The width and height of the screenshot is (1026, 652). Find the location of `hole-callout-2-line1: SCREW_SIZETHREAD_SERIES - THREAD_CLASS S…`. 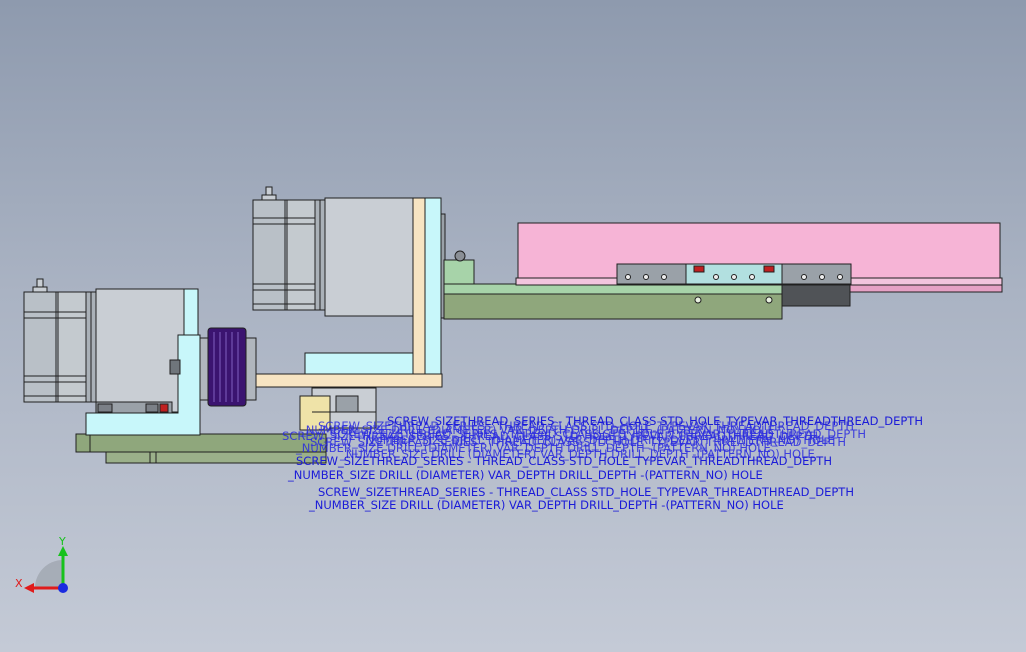

hole-callout-2-line1: SCREW_SIZETHREAD_SERIES - THREAD_CLASS S… is located at coordinates (564, 461).